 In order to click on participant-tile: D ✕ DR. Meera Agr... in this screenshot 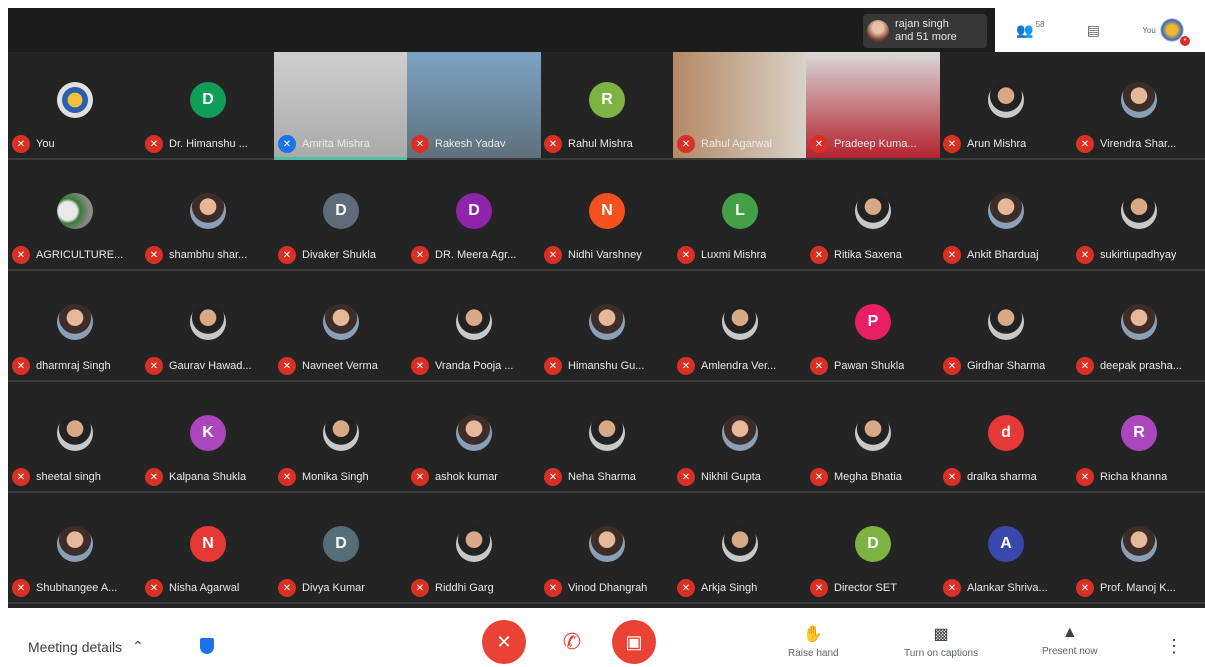, I will do `click(474, 217)`.